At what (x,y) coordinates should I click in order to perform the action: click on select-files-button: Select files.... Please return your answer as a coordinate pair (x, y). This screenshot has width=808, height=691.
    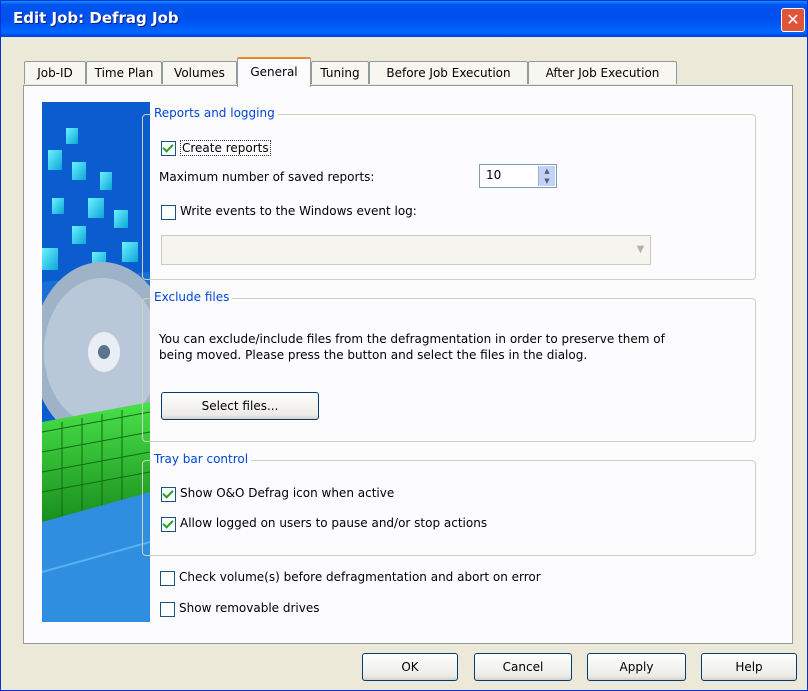
    Looking at the image, I should click on (240, 406).